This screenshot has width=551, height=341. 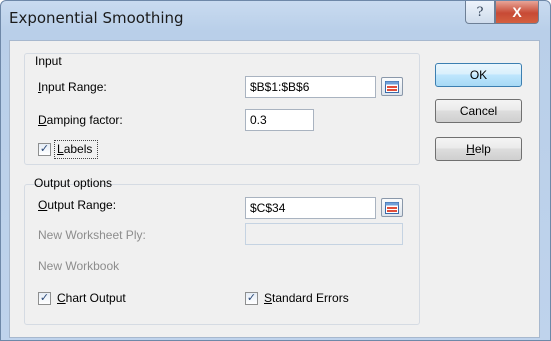 I want to click on damping-factor-field: 0.3, so click(x=279, y=120).